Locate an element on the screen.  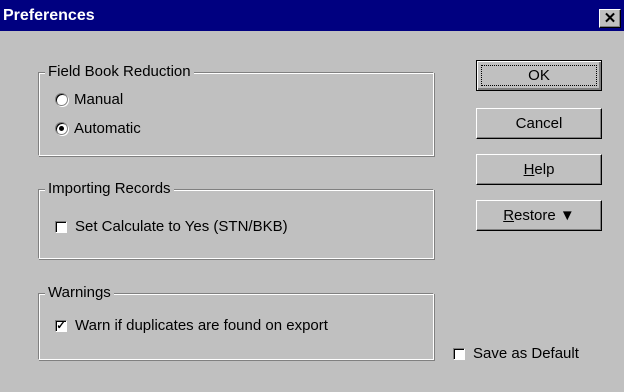
automatic-radio-label: Automatic is located at coordinates (107, 128).